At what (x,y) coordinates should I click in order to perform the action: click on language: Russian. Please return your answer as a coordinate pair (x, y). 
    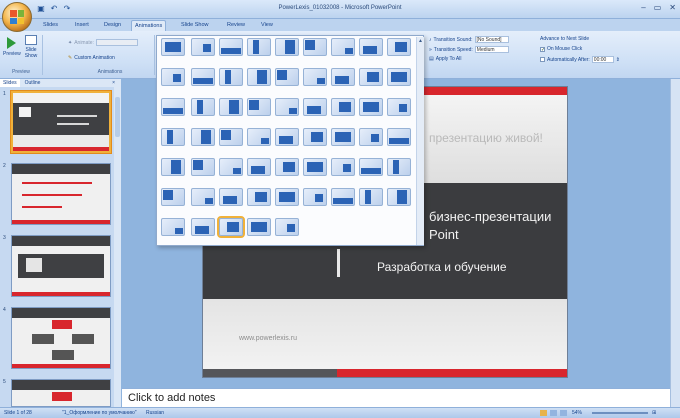
    Looking at the image, I should click on (155, 413).